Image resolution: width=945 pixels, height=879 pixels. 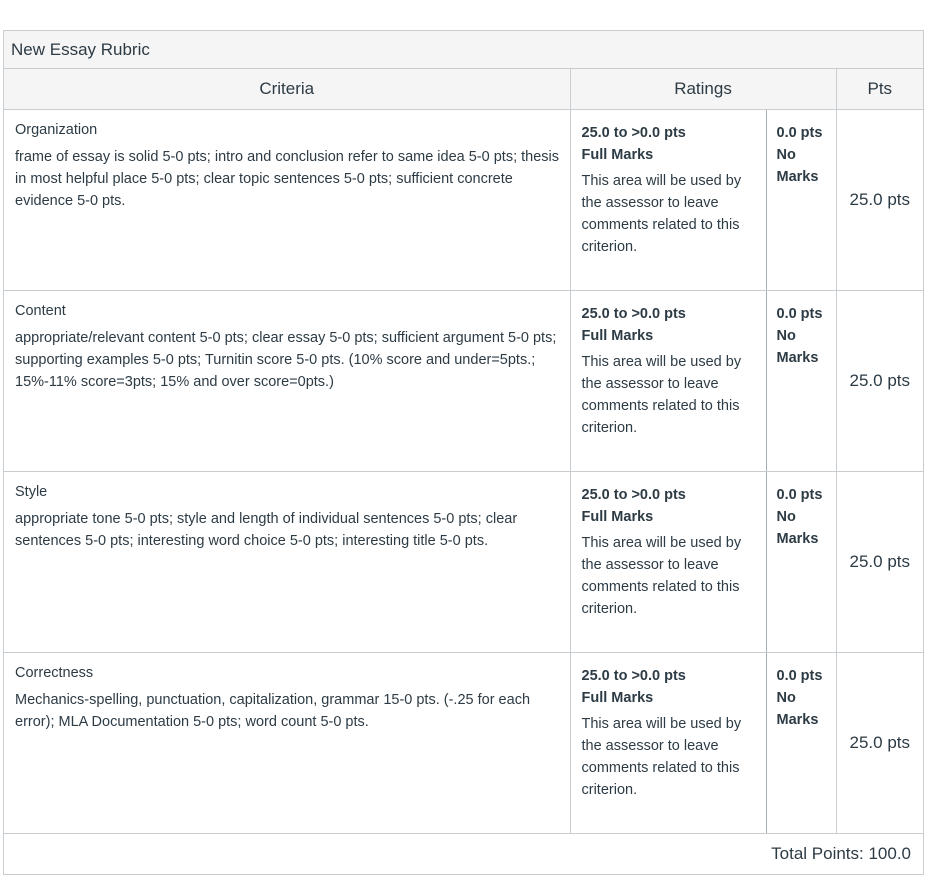 I want to click on criterion-name: Organization, so click(x=56, y=130).